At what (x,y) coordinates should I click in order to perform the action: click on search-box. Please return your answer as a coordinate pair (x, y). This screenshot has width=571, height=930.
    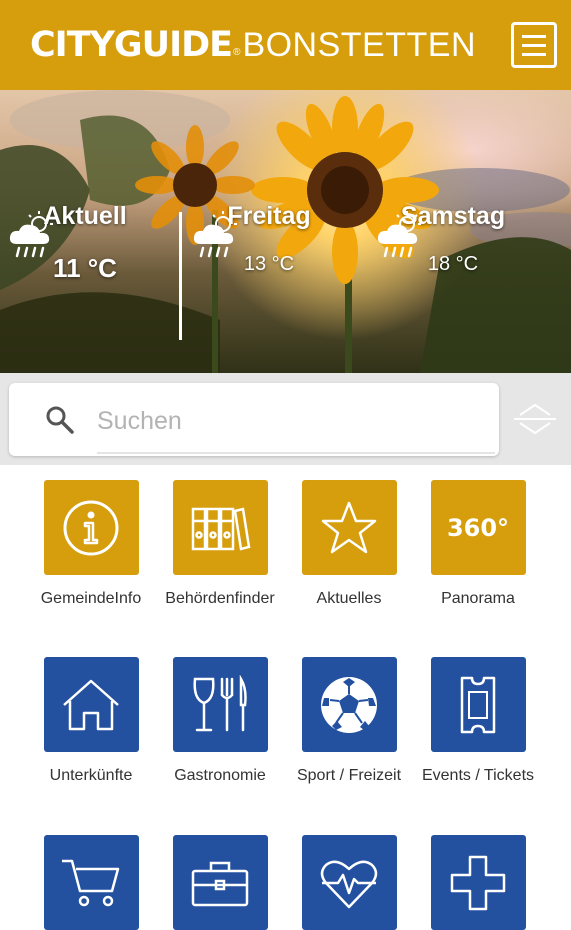
    Looking at the image, I should click on (254, 419).